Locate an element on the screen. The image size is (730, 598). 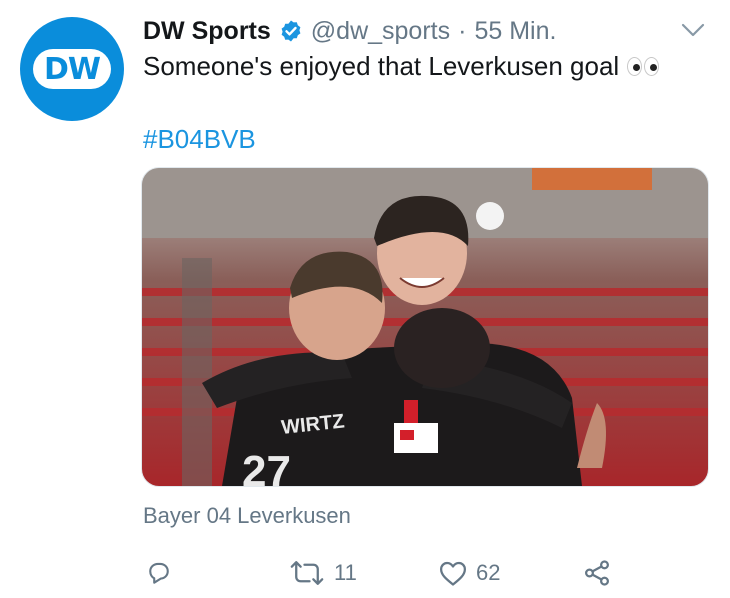
tweet-header: DW Sports @dw_sports · 55 Min. is located at coordinates (349, 31).